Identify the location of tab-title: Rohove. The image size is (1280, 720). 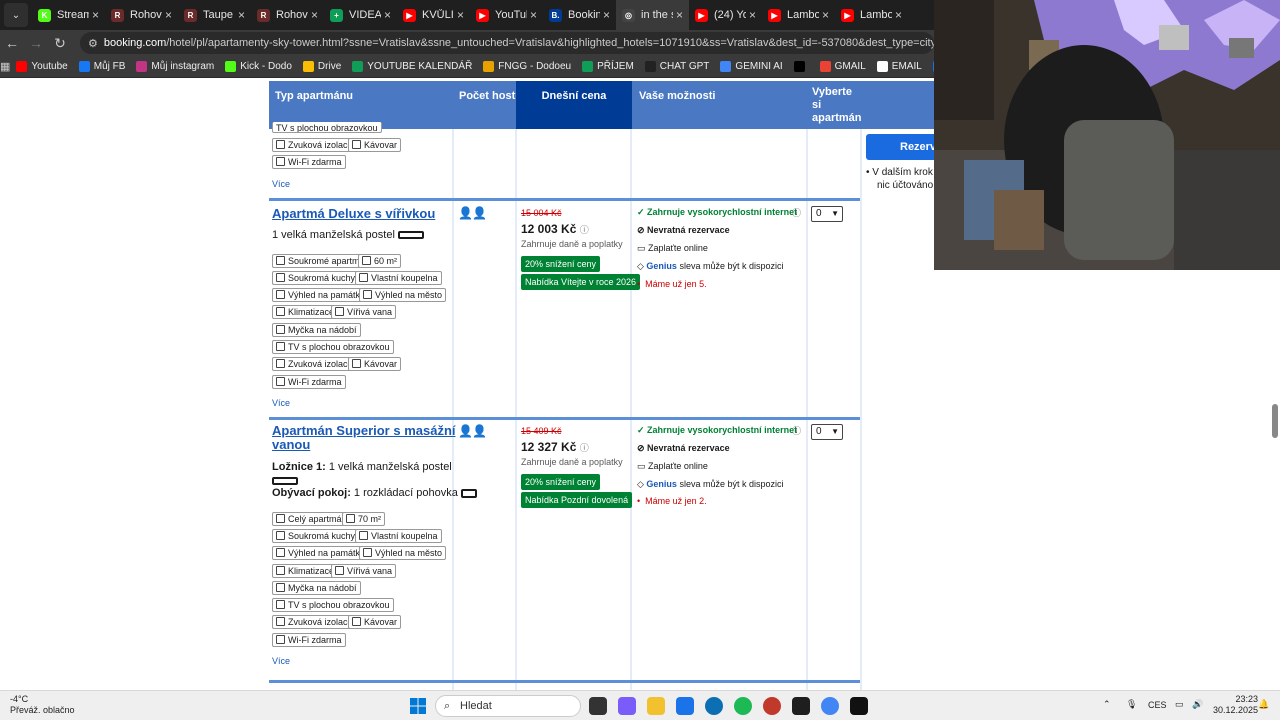
(146, 15).